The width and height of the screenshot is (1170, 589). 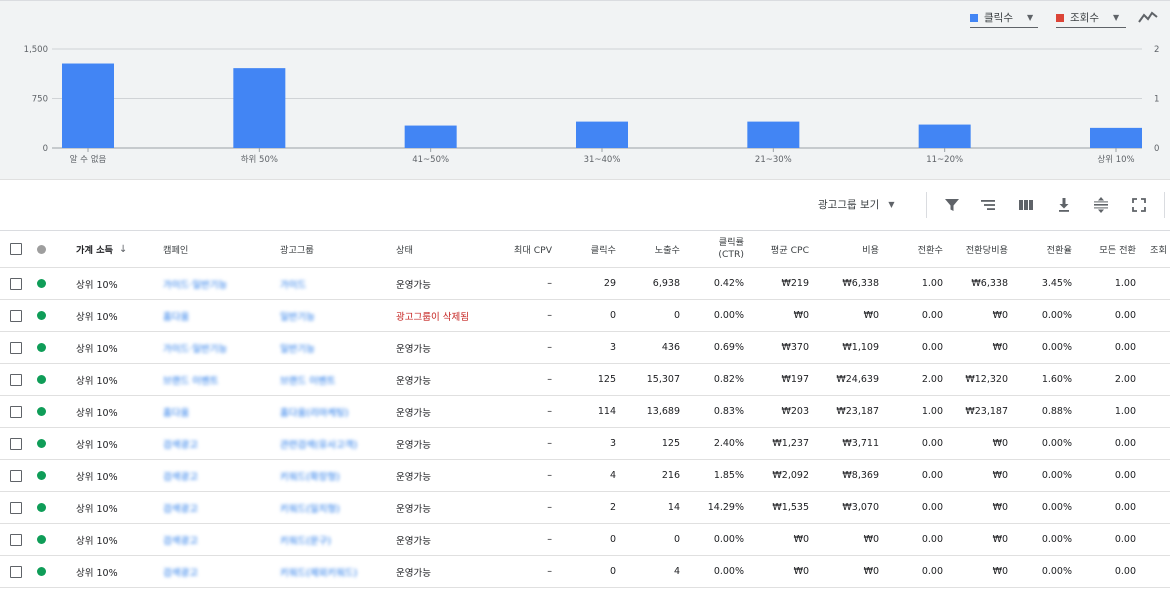 I want to click on cell-ctr: 0.42%, so click(x=728, y=283).